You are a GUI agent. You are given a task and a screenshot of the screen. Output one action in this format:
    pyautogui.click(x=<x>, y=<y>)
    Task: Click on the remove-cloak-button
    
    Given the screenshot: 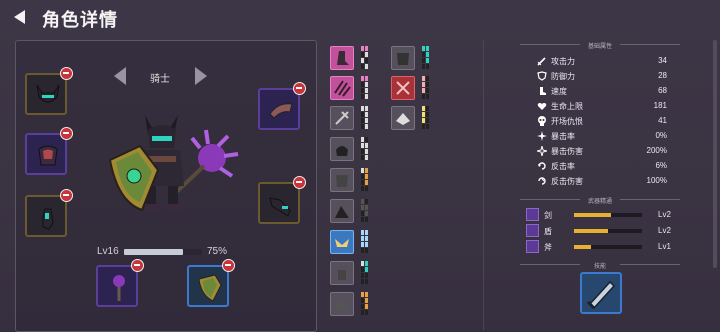 What is the action you would take?
    pyautogui.click(x=299, y=88)
    